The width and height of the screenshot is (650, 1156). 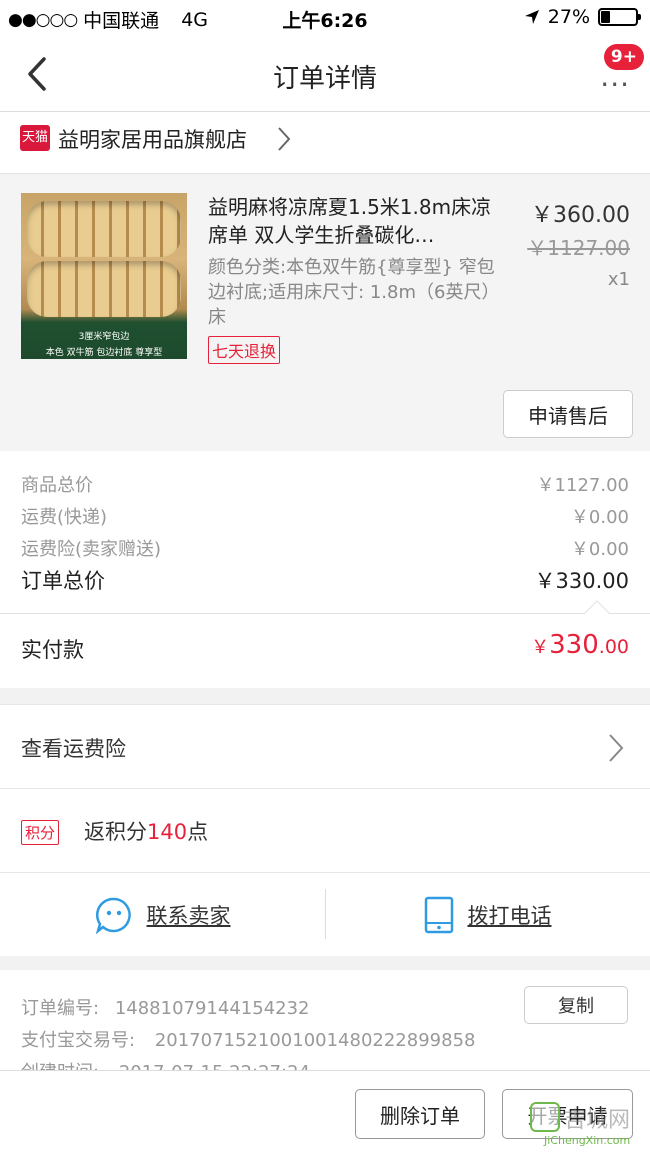 I want to click on notification-badge: 9+, so click(x=623, y=57).